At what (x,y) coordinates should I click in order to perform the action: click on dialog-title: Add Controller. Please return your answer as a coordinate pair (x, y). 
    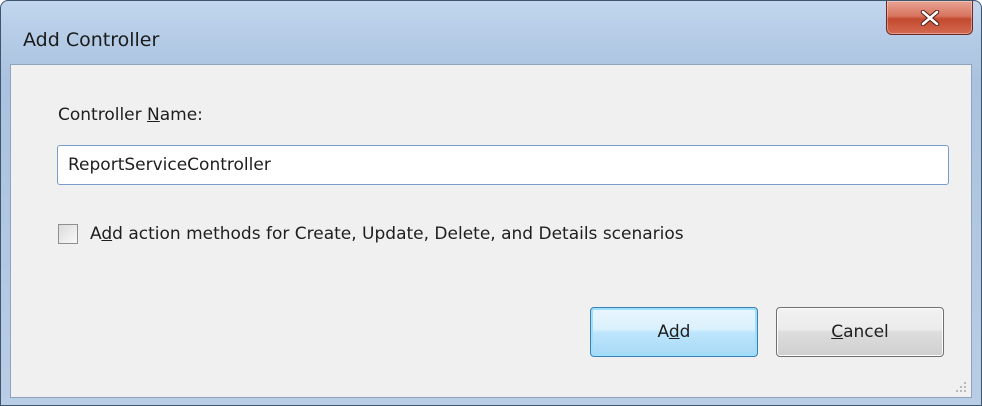
    Looking at the image, I should click on (91, 40).